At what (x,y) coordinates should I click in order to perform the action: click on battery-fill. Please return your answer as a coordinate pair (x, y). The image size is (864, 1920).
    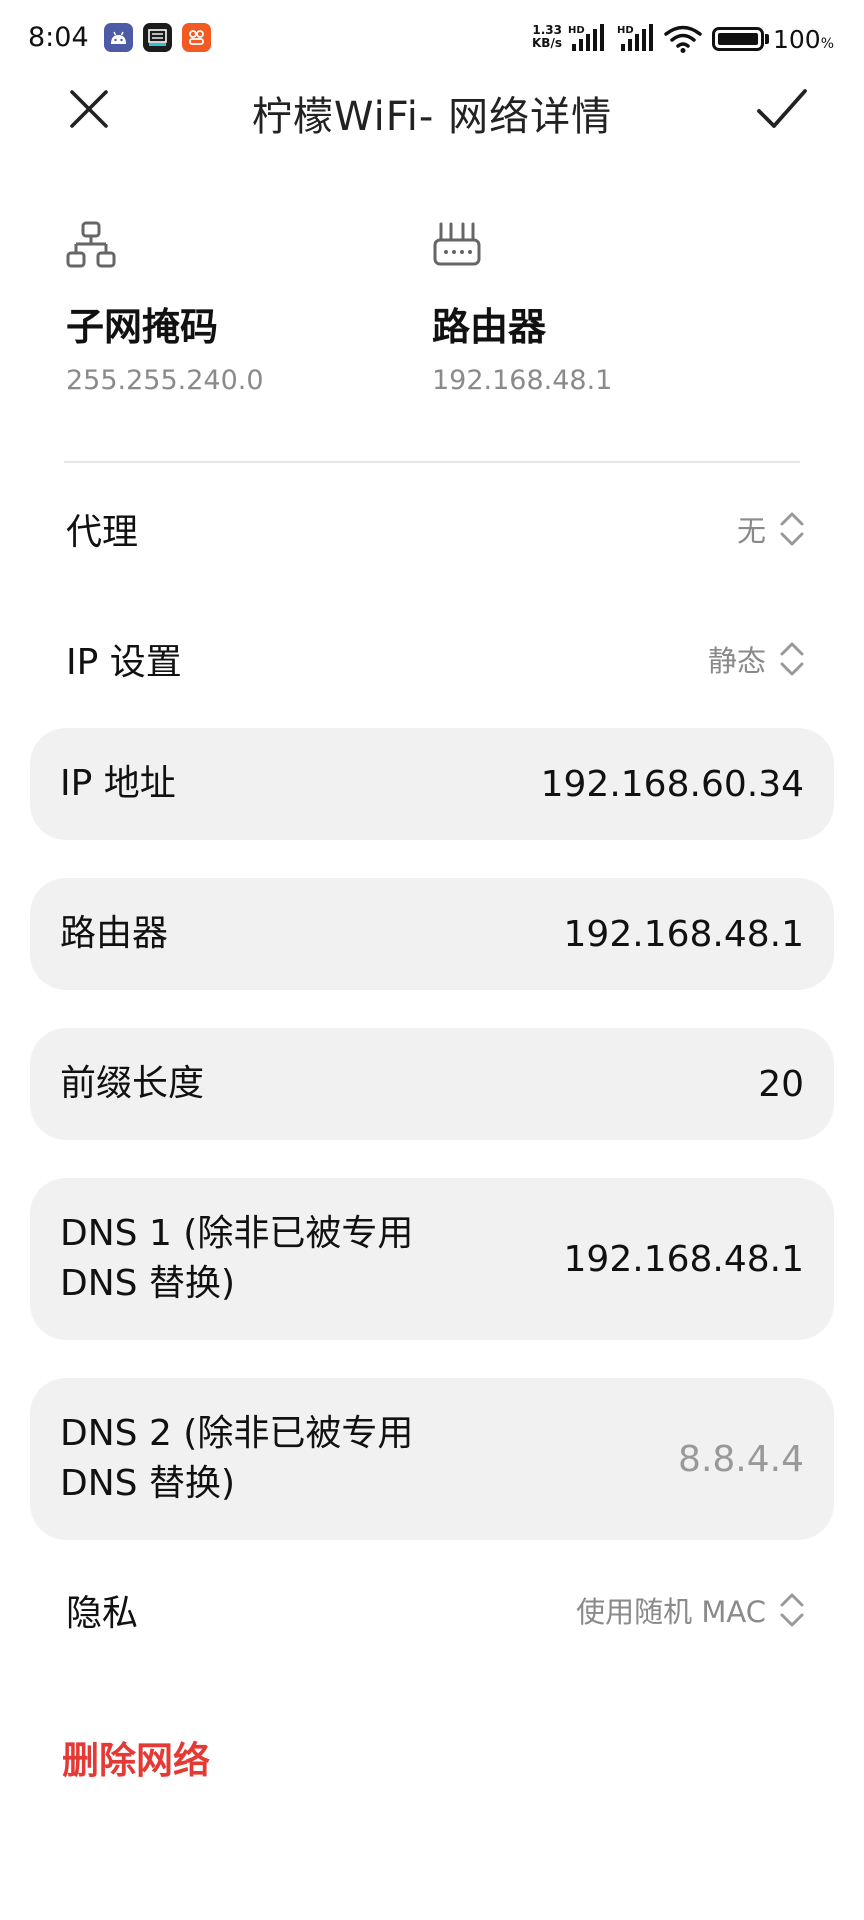
    Looking at the image, I should click on (738, 39).